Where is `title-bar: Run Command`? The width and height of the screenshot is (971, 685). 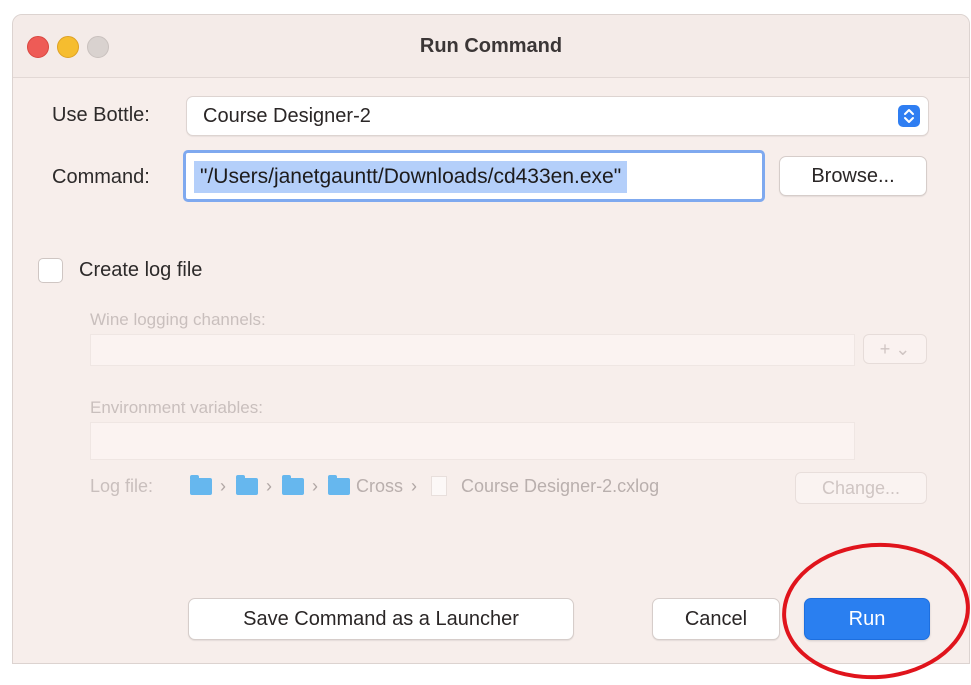 title-bar: Run Command is located at coordinates (491, 46).